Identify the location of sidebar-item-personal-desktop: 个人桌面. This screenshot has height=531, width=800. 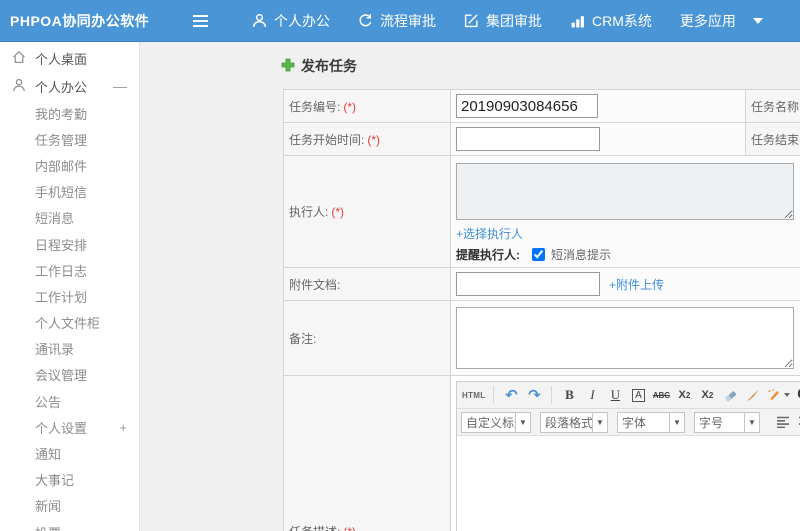
(69, 58).